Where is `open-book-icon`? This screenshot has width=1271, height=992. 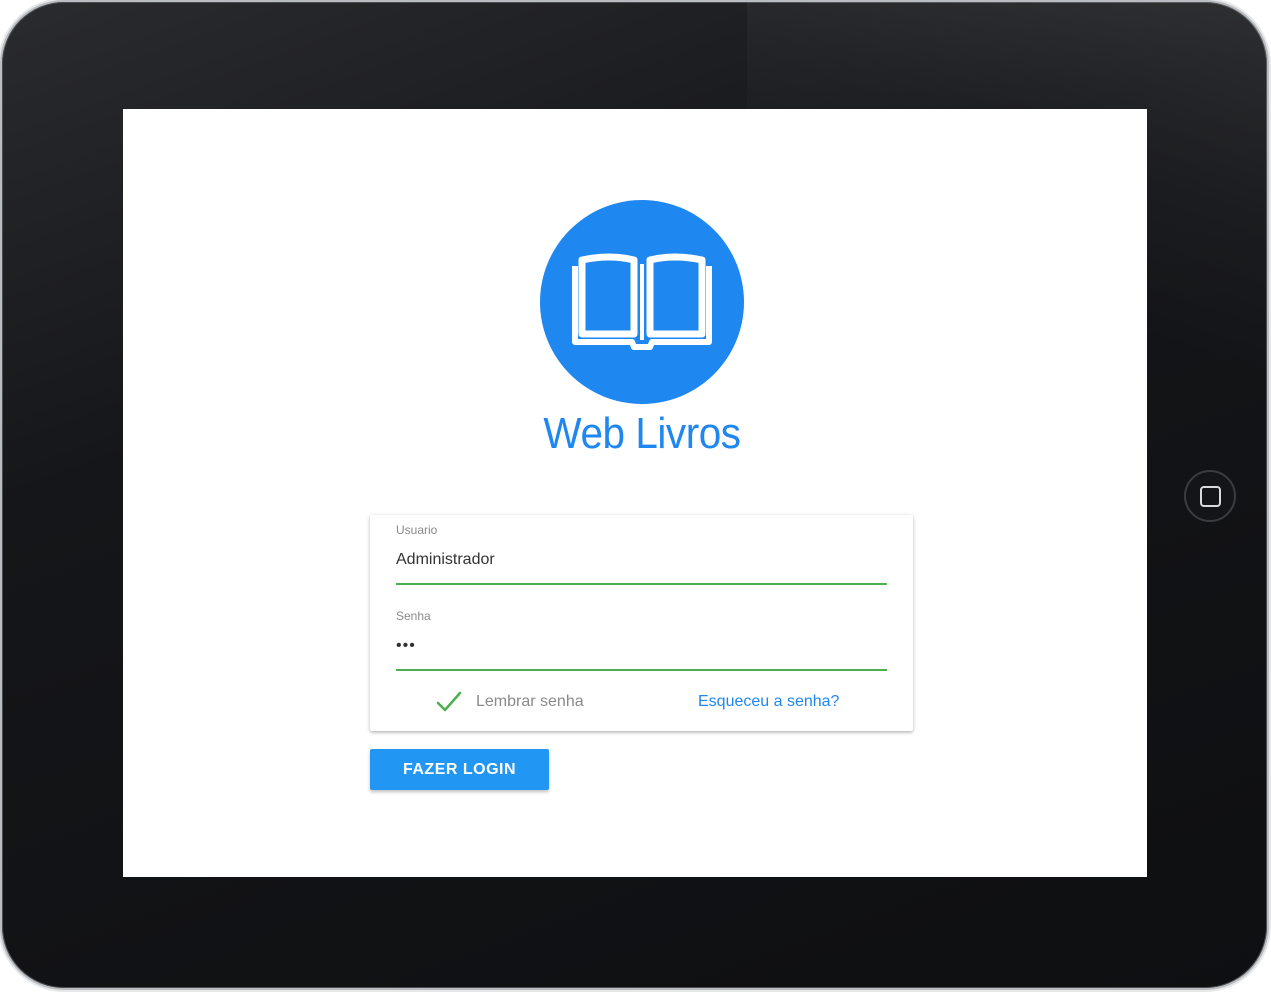
open-book-icon is located at coordinates (642, 301).